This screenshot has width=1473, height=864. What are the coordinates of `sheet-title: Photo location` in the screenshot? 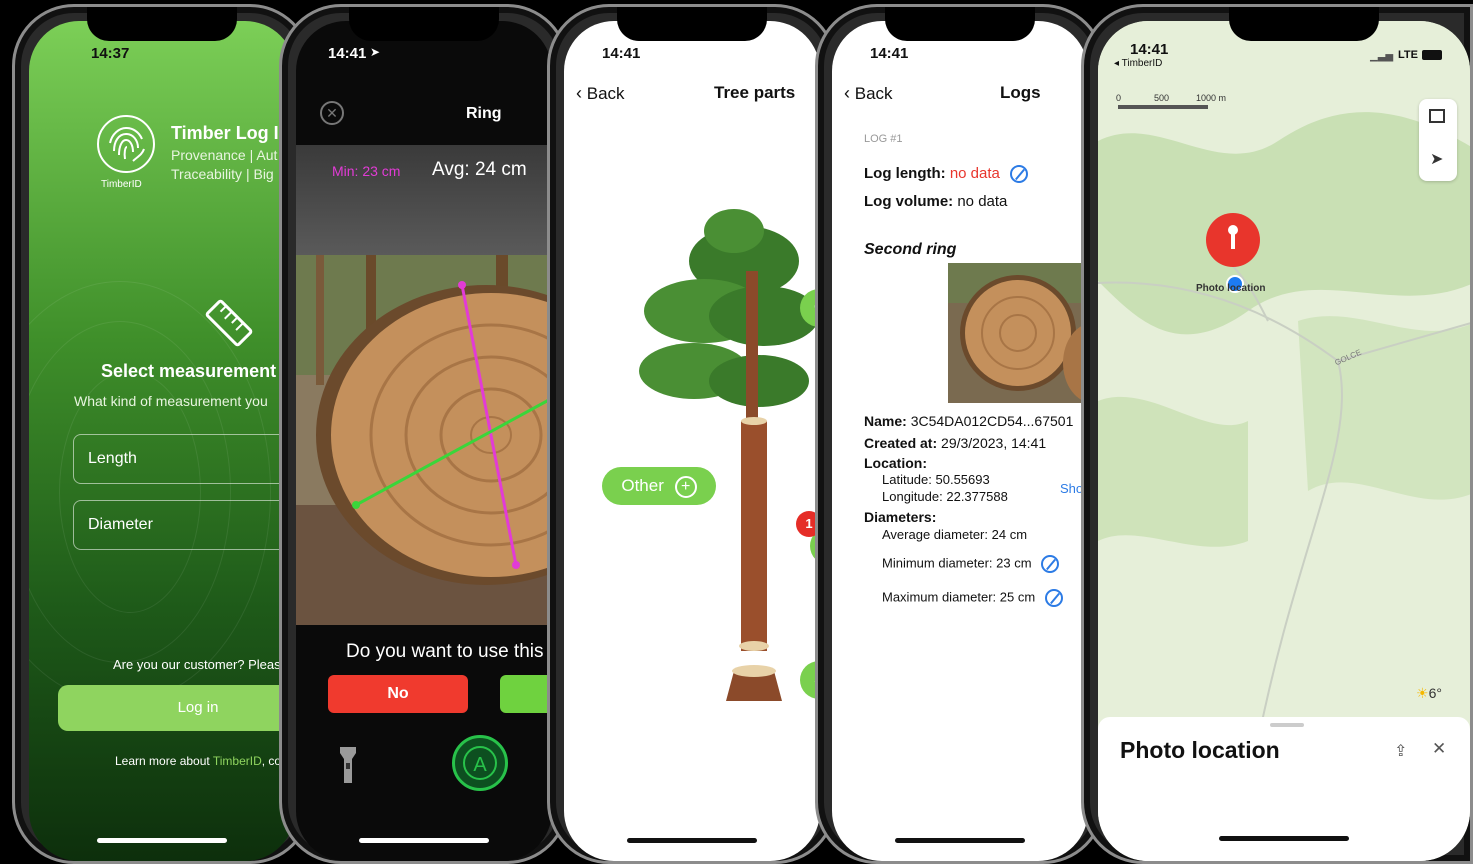 It's located at (1200, 750).